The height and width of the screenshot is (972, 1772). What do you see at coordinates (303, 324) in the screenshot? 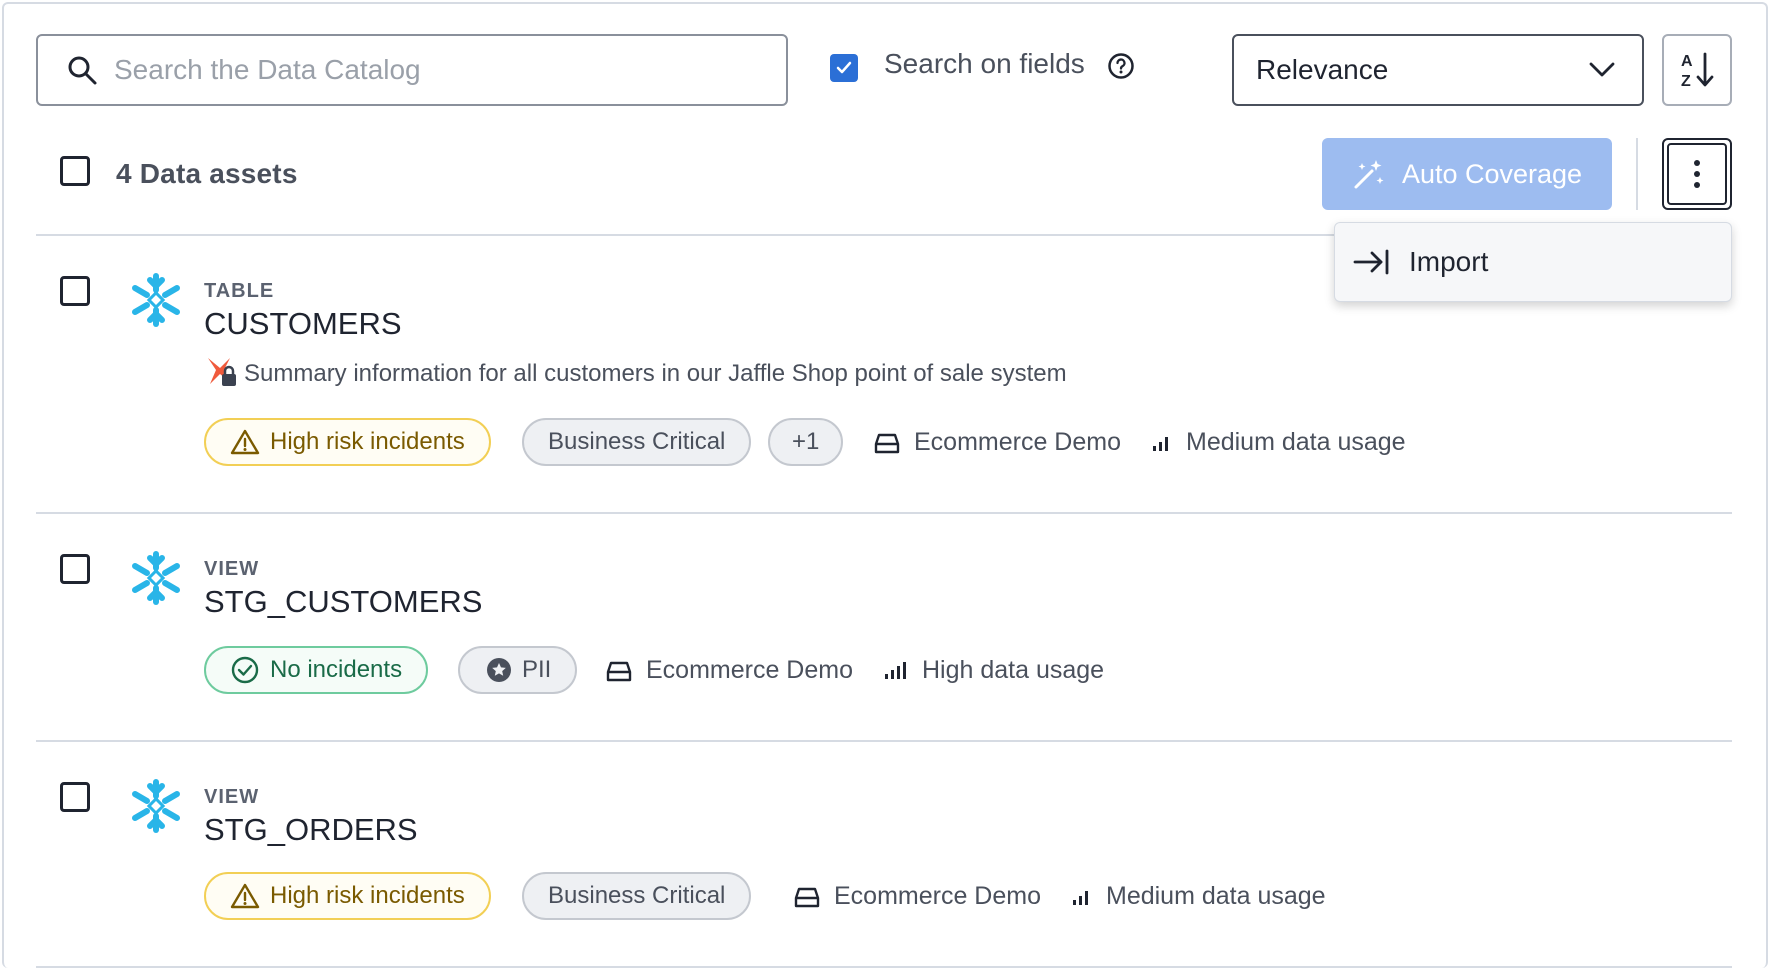
I see `asset-name: CUSTOMERS` at bounding box center [303, 324].